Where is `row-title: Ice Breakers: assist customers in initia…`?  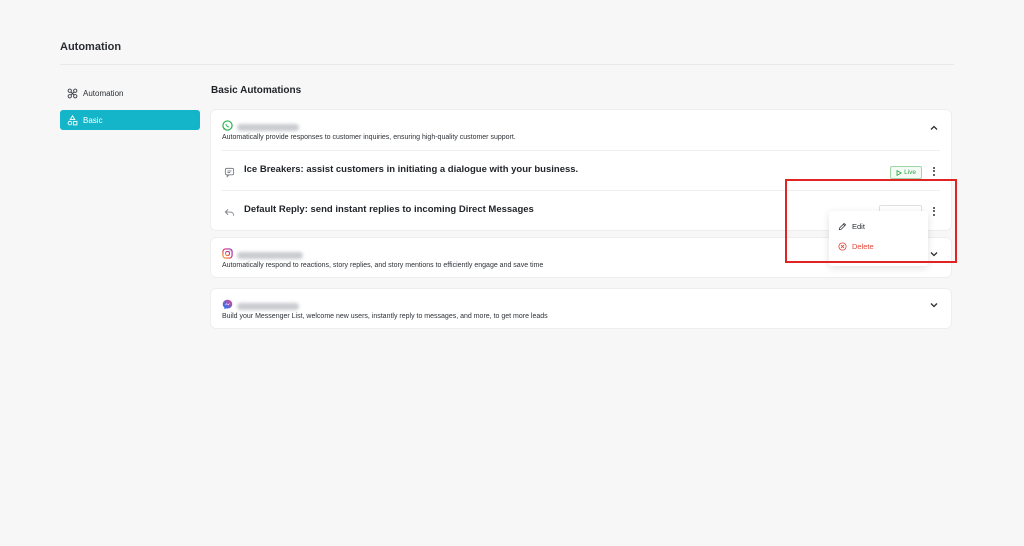
row-title: Ice Breakers: assist customers in initia… is located at coordinates (411, 169).